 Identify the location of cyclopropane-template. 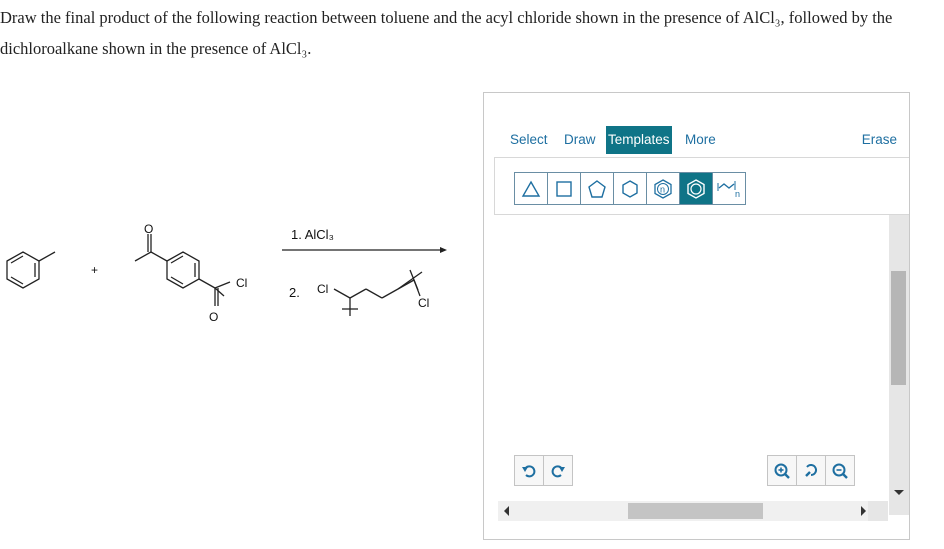
(531, 188).